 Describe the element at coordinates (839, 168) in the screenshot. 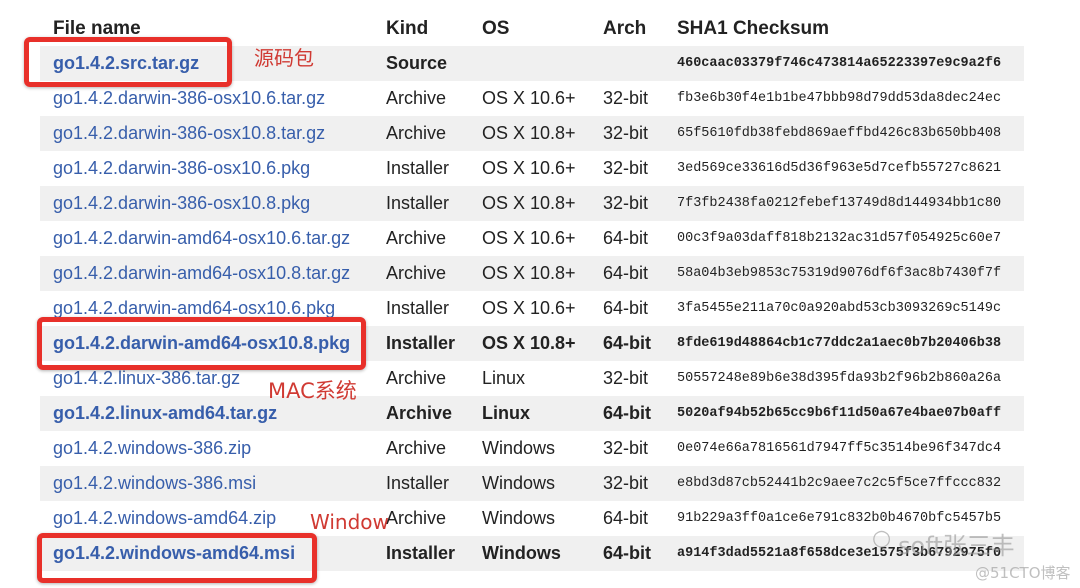

I see `sha1-cell: 3ed569ce33616d5d36f963e5d7cefb55727c8621` at that location.